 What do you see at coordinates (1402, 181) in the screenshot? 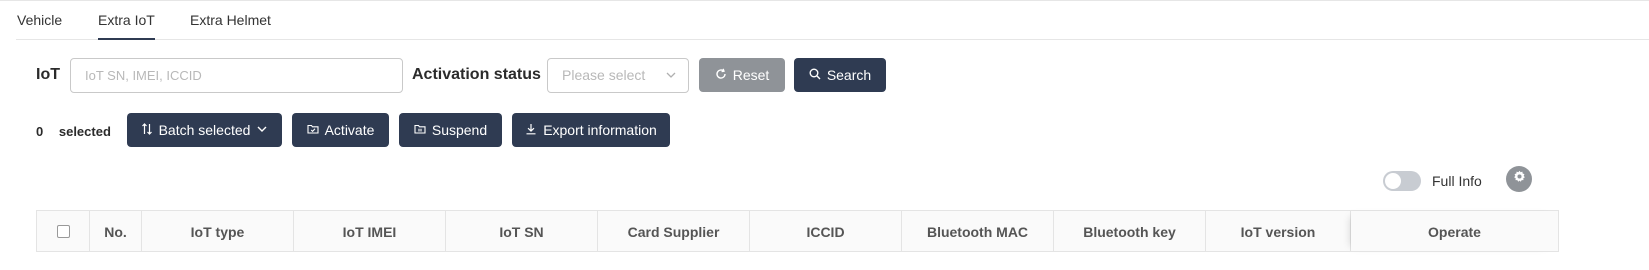
I see `full-info-toggle` at bounding box center [1402, 181].